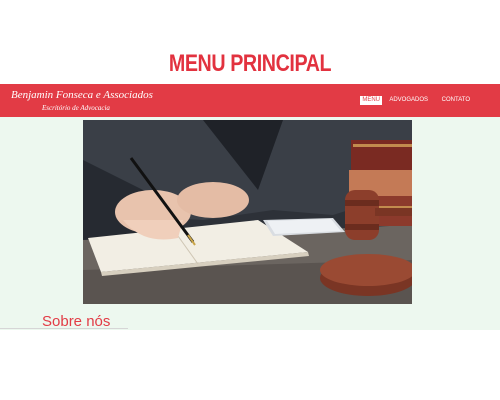  I want to click on section-divider, so click(64, 328).